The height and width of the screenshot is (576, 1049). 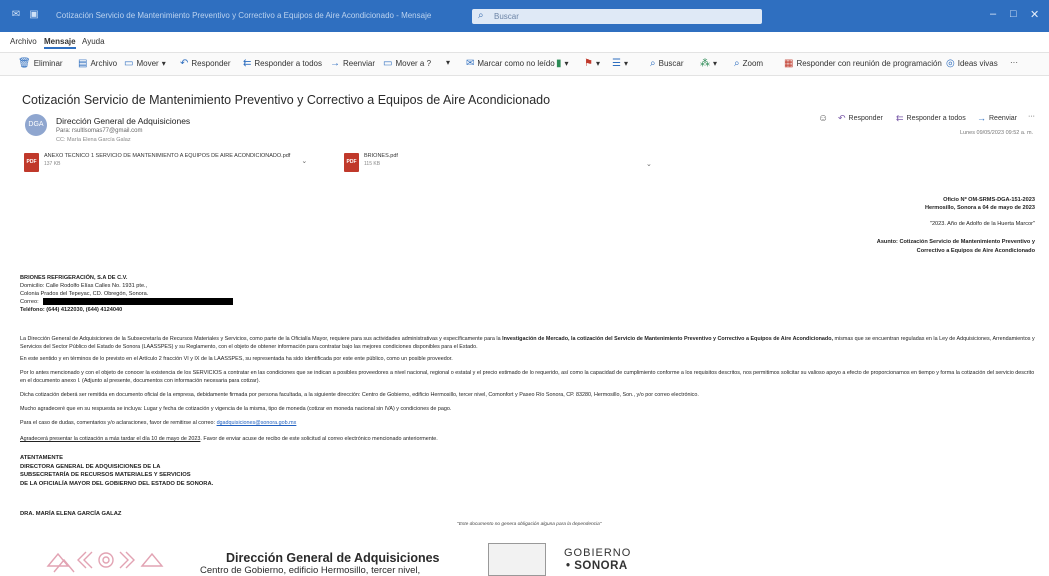 I want to click on rules-button: ☰ ▾, so click(x=620, y=63).